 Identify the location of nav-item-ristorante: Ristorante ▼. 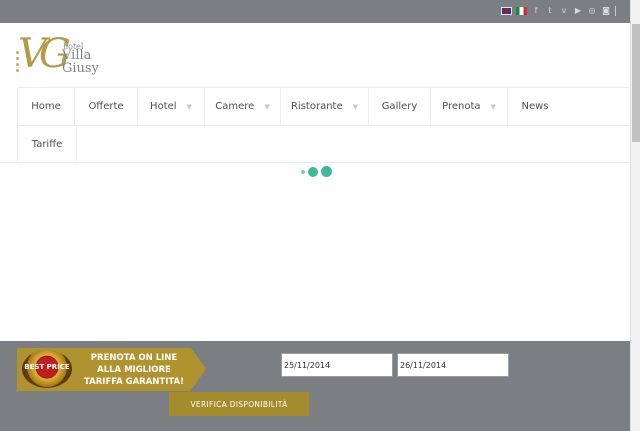
(324, 106).